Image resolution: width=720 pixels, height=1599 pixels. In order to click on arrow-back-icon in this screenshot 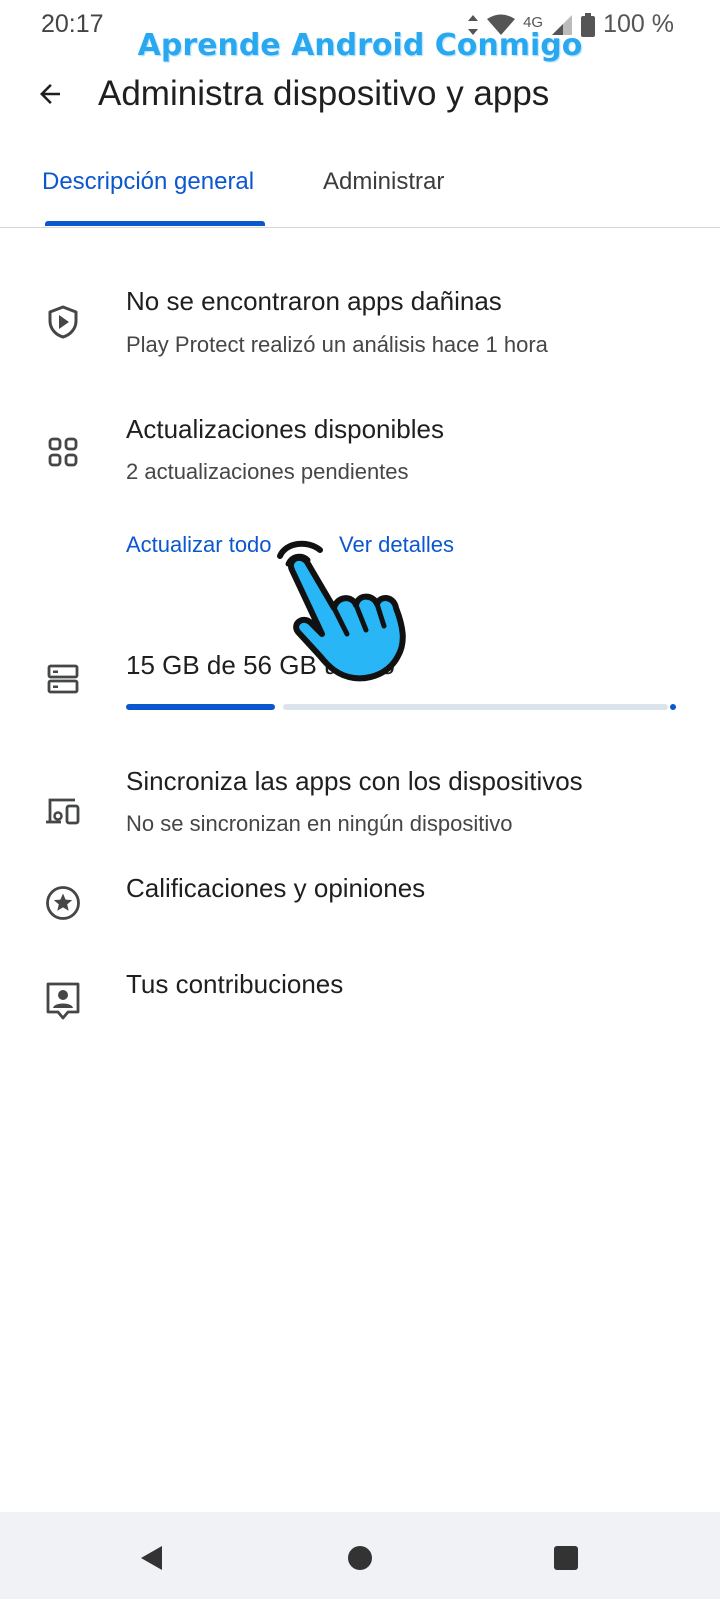, I will do `click(50, 94)`.